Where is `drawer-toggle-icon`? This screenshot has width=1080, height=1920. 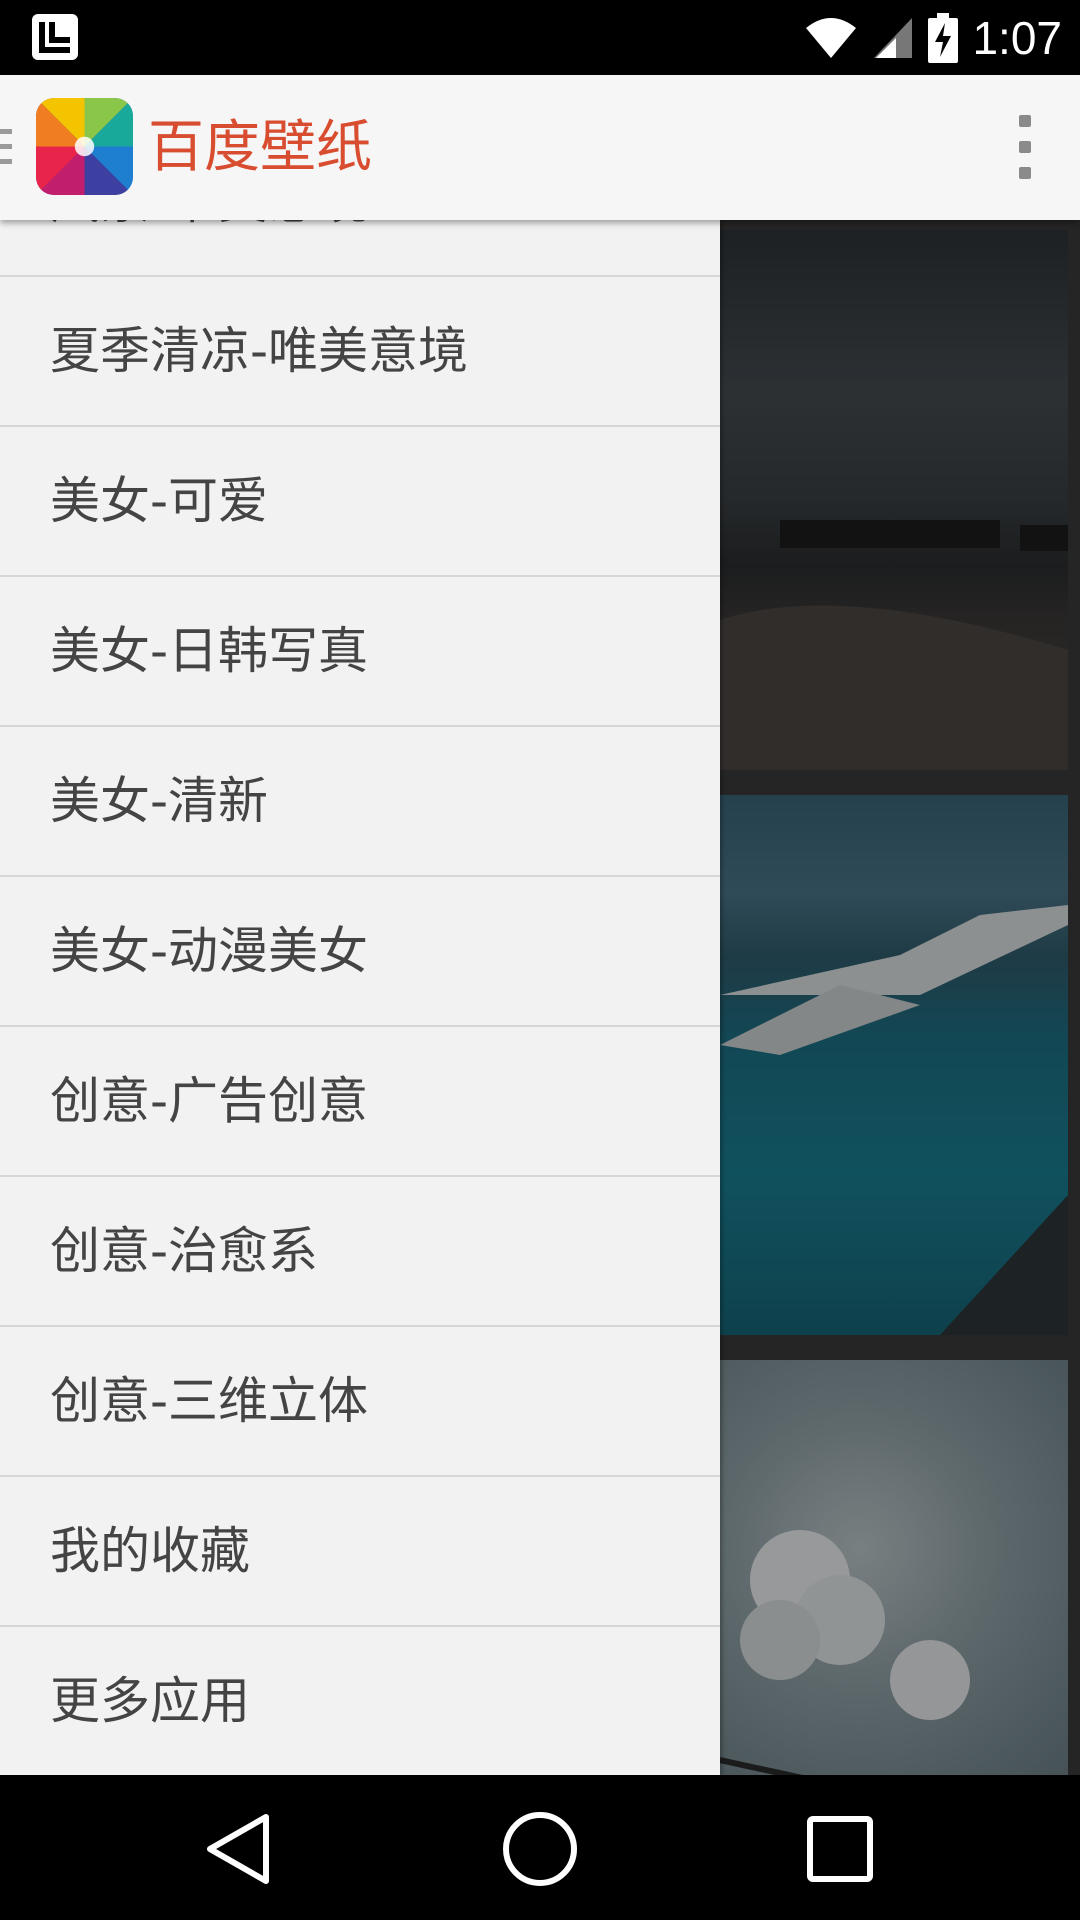 drawer-toggle-icon is located at coordinates (7, 147).